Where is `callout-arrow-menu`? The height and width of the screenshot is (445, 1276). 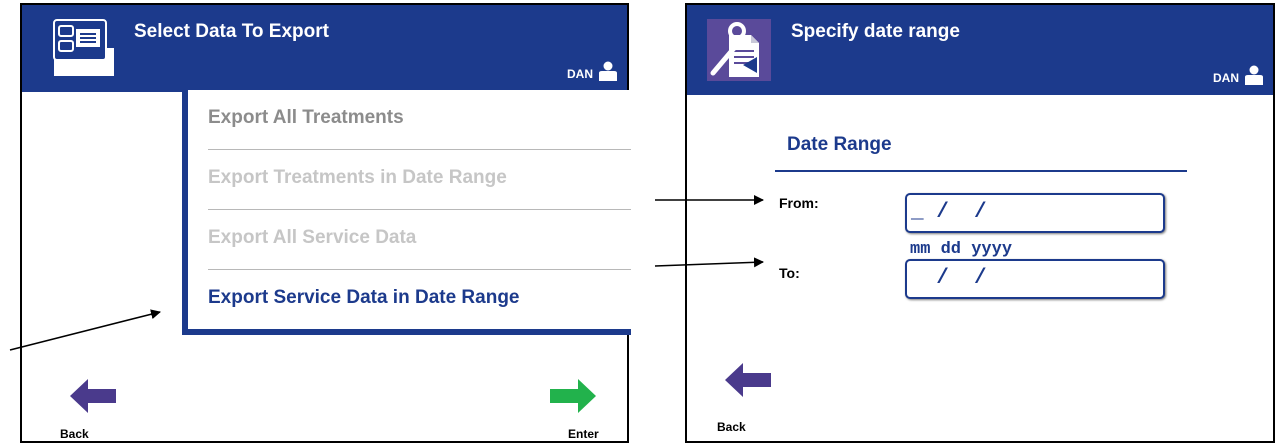
callout-arrow-menu is located at coordinates (85, 330).